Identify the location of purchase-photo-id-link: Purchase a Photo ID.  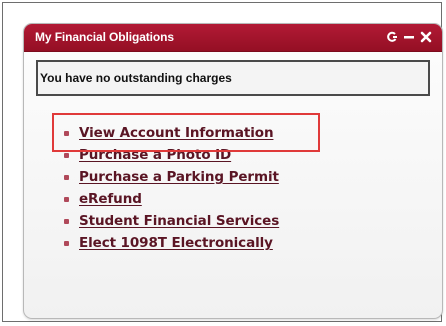
(155, 155).